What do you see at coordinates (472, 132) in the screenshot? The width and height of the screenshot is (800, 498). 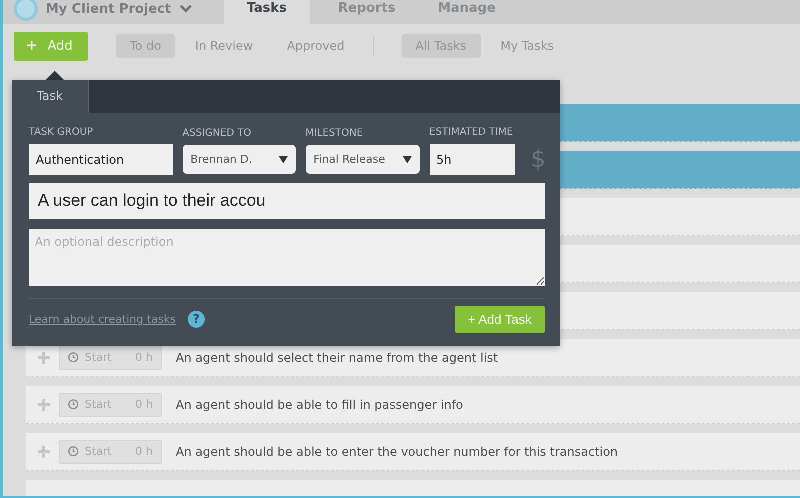 I see `field-label: ESTIMATED TIME` at bounding box center [472, 132].